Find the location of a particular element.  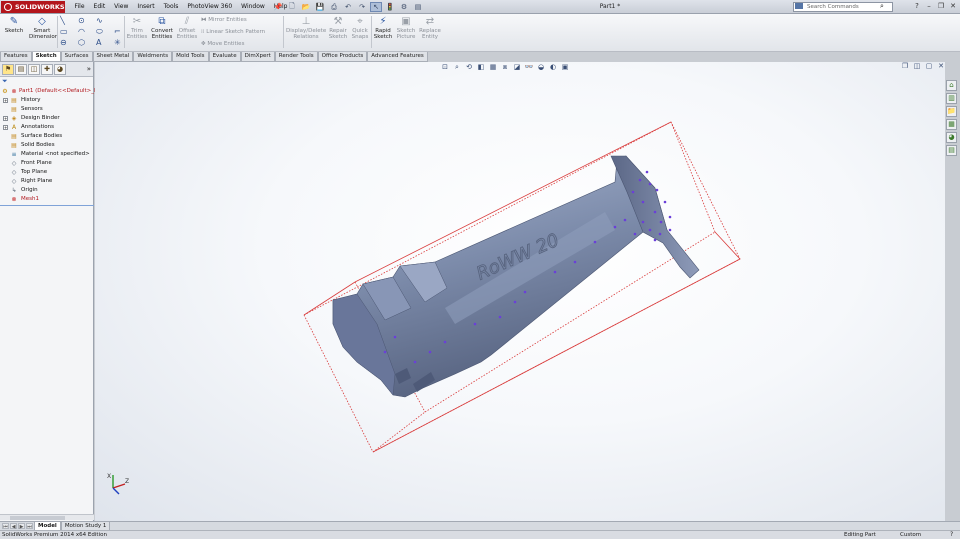

configuration-manager-tab-icon: ◫ is located at coordinates (34, 69).